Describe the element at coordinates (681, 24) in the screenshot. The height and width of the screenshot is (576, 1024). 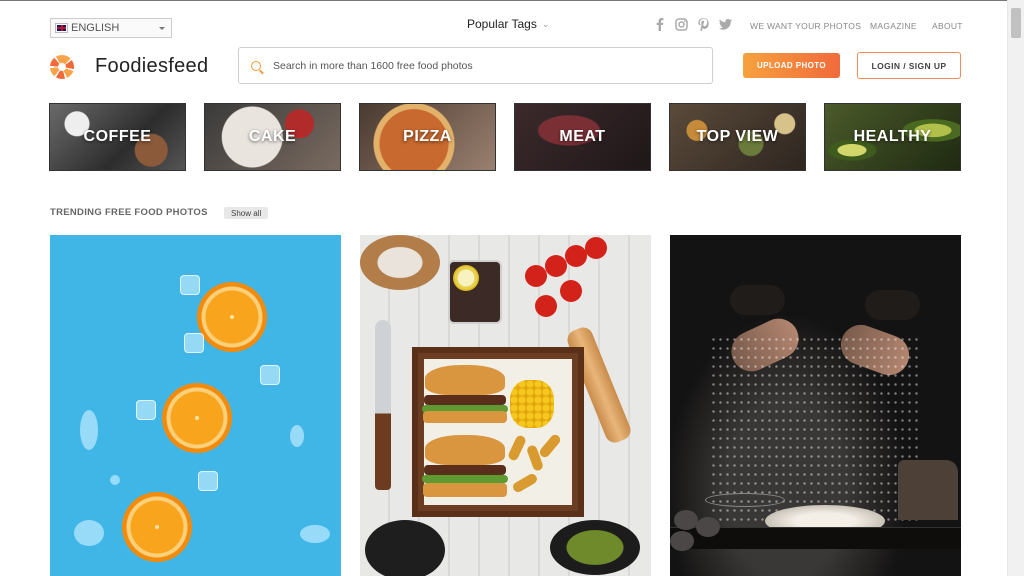
I see `instagram-icon` at that location.